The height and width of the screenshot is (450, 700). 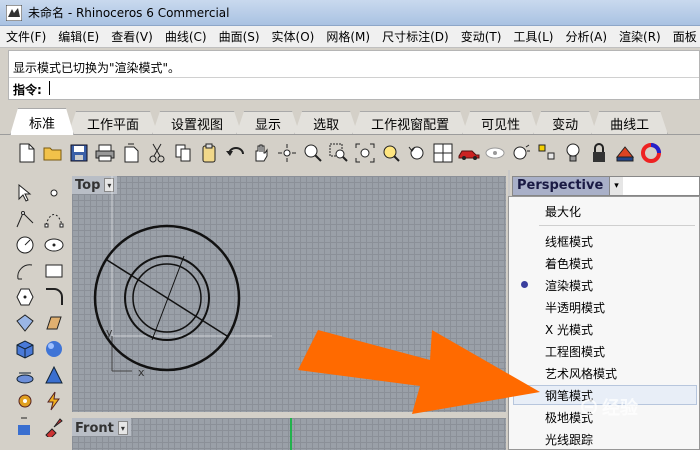 What do you see at coordinates (129, 13) in the screenshot?
I see `window-title: 未命名 - Rhinoceros 6 Commercial` at bounding box center [129, 13].